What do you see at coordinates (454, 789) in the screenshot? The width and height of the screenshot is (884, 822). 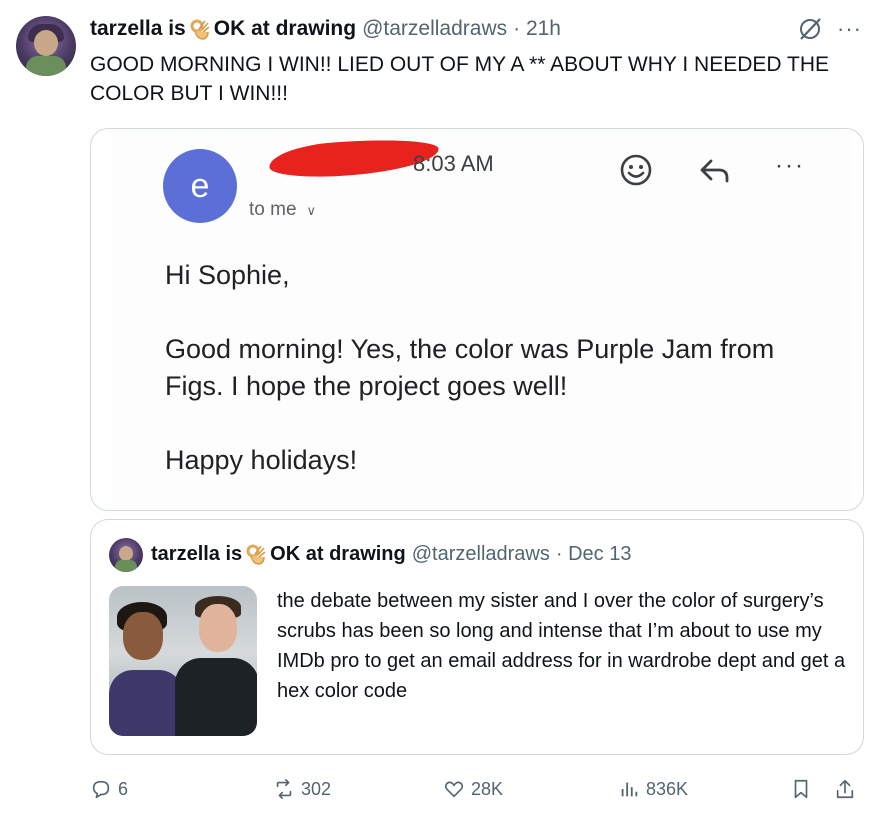 I see `heart-icon` at bounding box center [454, 789].